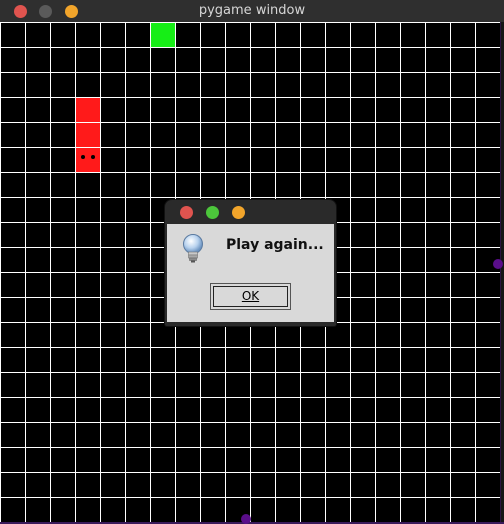 This screenshot has width=504, height=524. I want to click on window-title: pygame window, so click(252, 10).